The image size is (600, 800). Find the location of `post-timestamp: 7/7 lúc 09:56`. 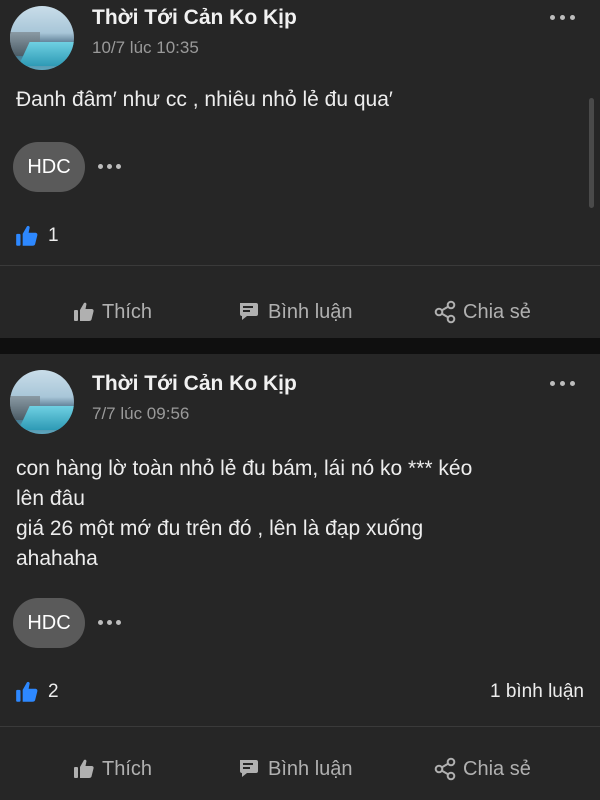

post-timestamp: 7/7 lúc 09:56 is located at coordinates (140, 414).